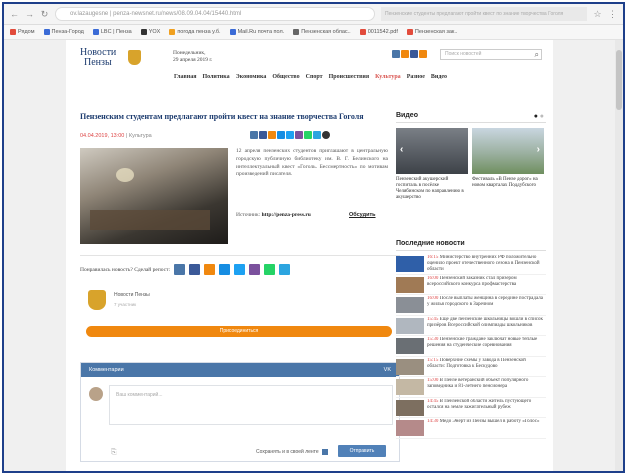 This screenshot has width=627, height=475. Describe the element at coordinates (431, 32) in the screenshot. I see `bookmark-item: Пензенская зак..` at that location.